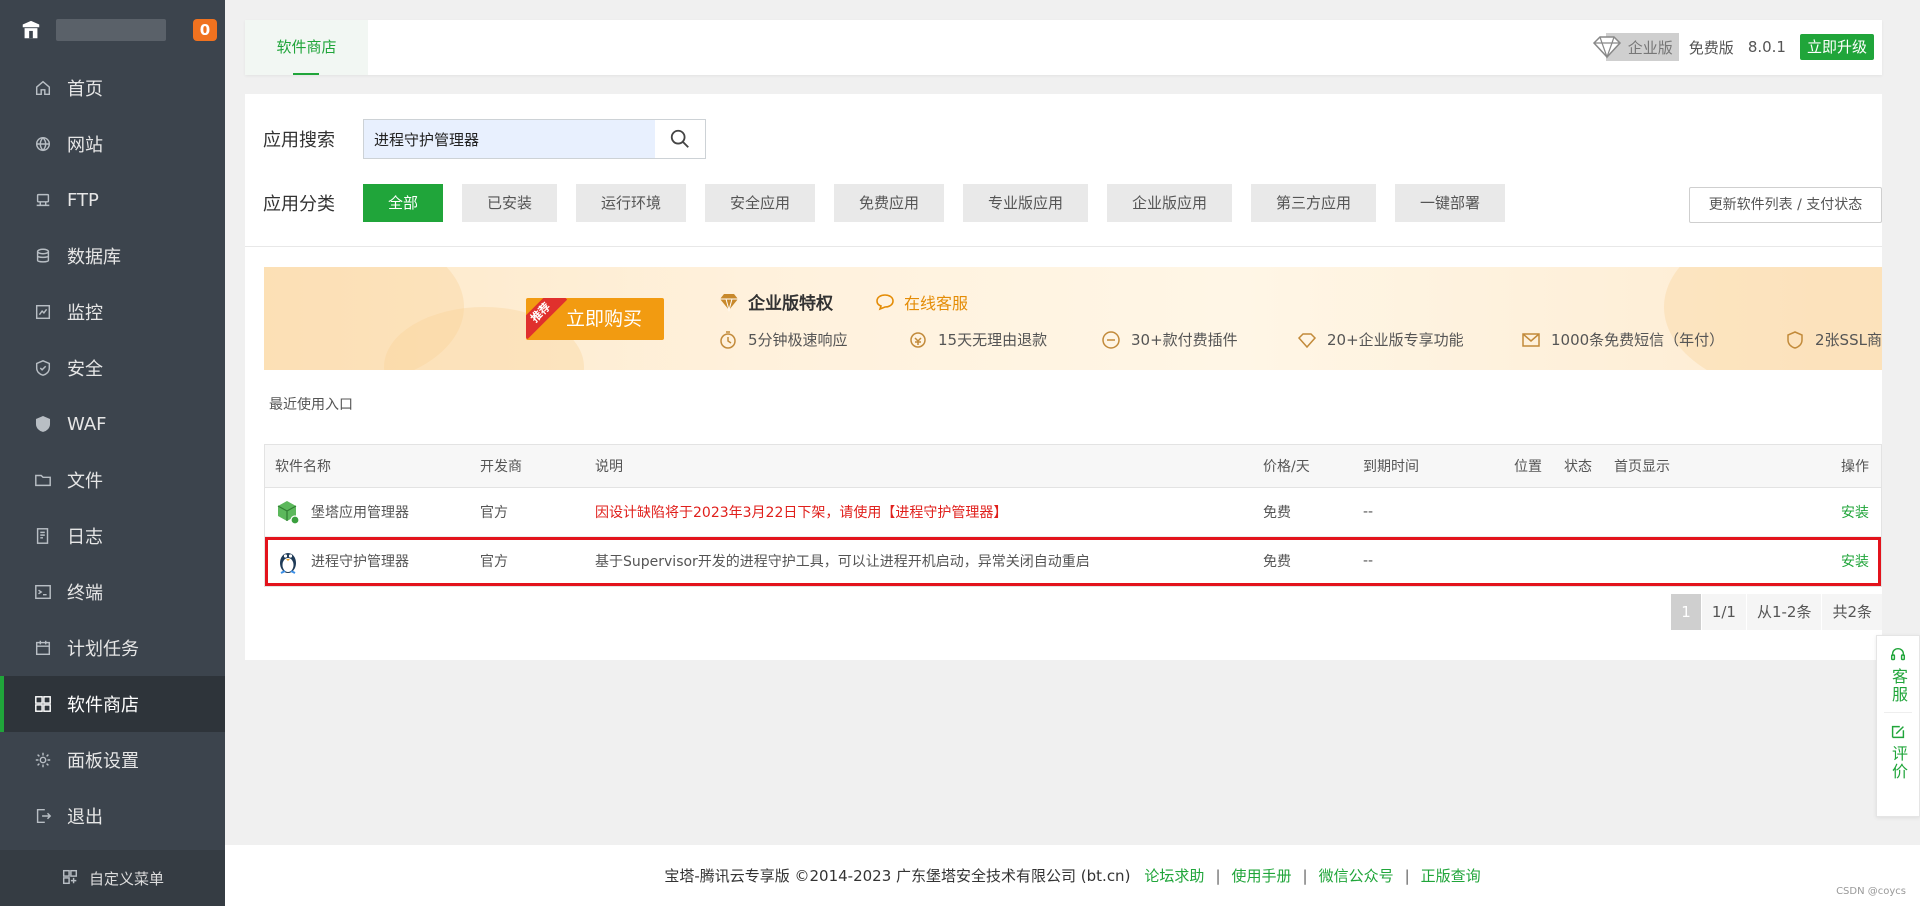 The width and height of the screenshot is (1920, 906). What do you see at coordinates (1898, 752) in the screenshot?
I see `review-button: 评价` at bounding box center [1898, 752].